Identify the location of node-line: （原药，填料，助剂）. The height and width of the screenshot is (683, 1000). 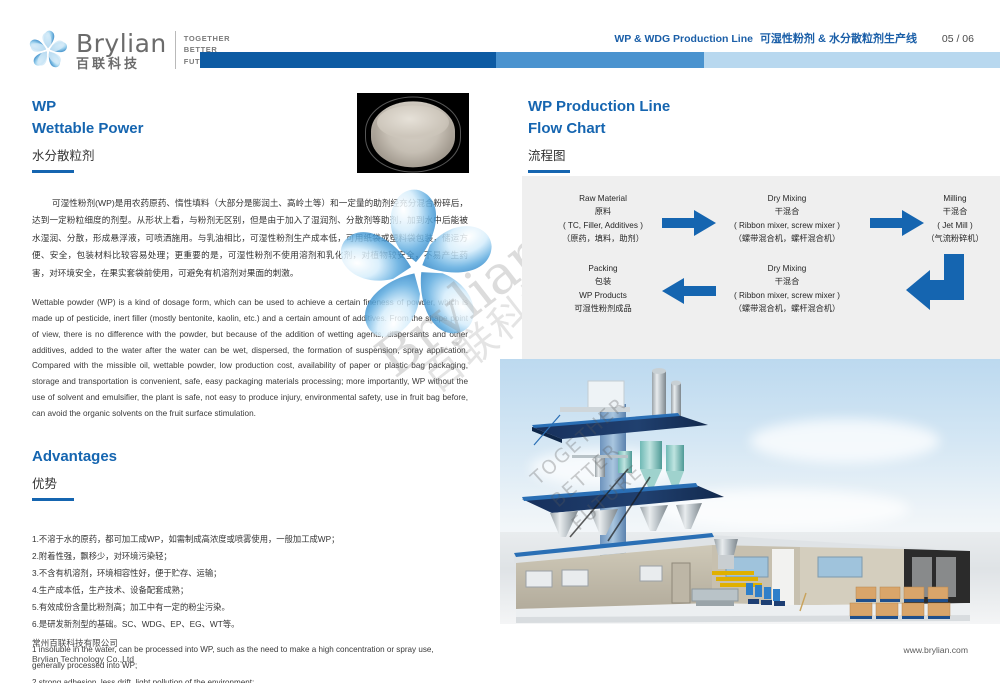
(603, 238).